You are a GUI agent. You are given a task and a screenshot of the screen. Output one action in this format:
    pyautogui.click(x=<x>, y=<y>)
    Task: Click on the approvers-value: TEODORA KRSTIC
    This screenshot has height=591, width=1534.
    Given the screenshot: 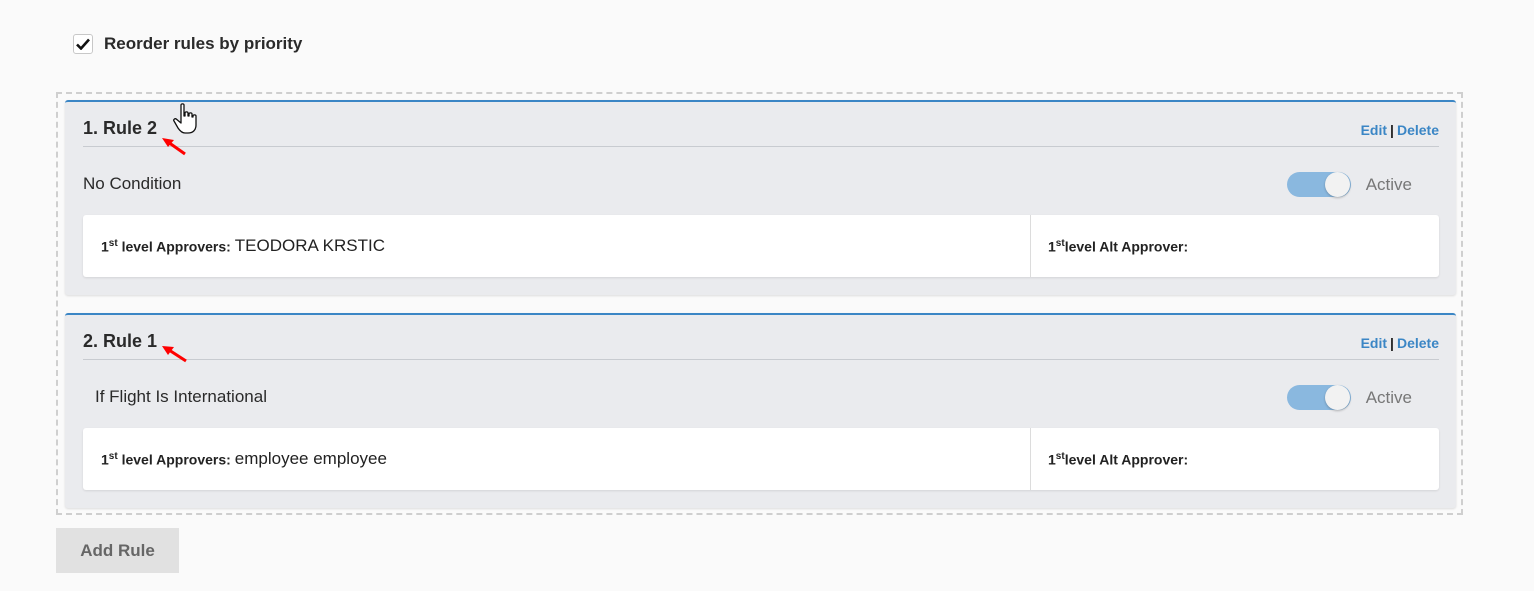 What is the action you would take?
    pyautogui.click(x=309, y=245)
    